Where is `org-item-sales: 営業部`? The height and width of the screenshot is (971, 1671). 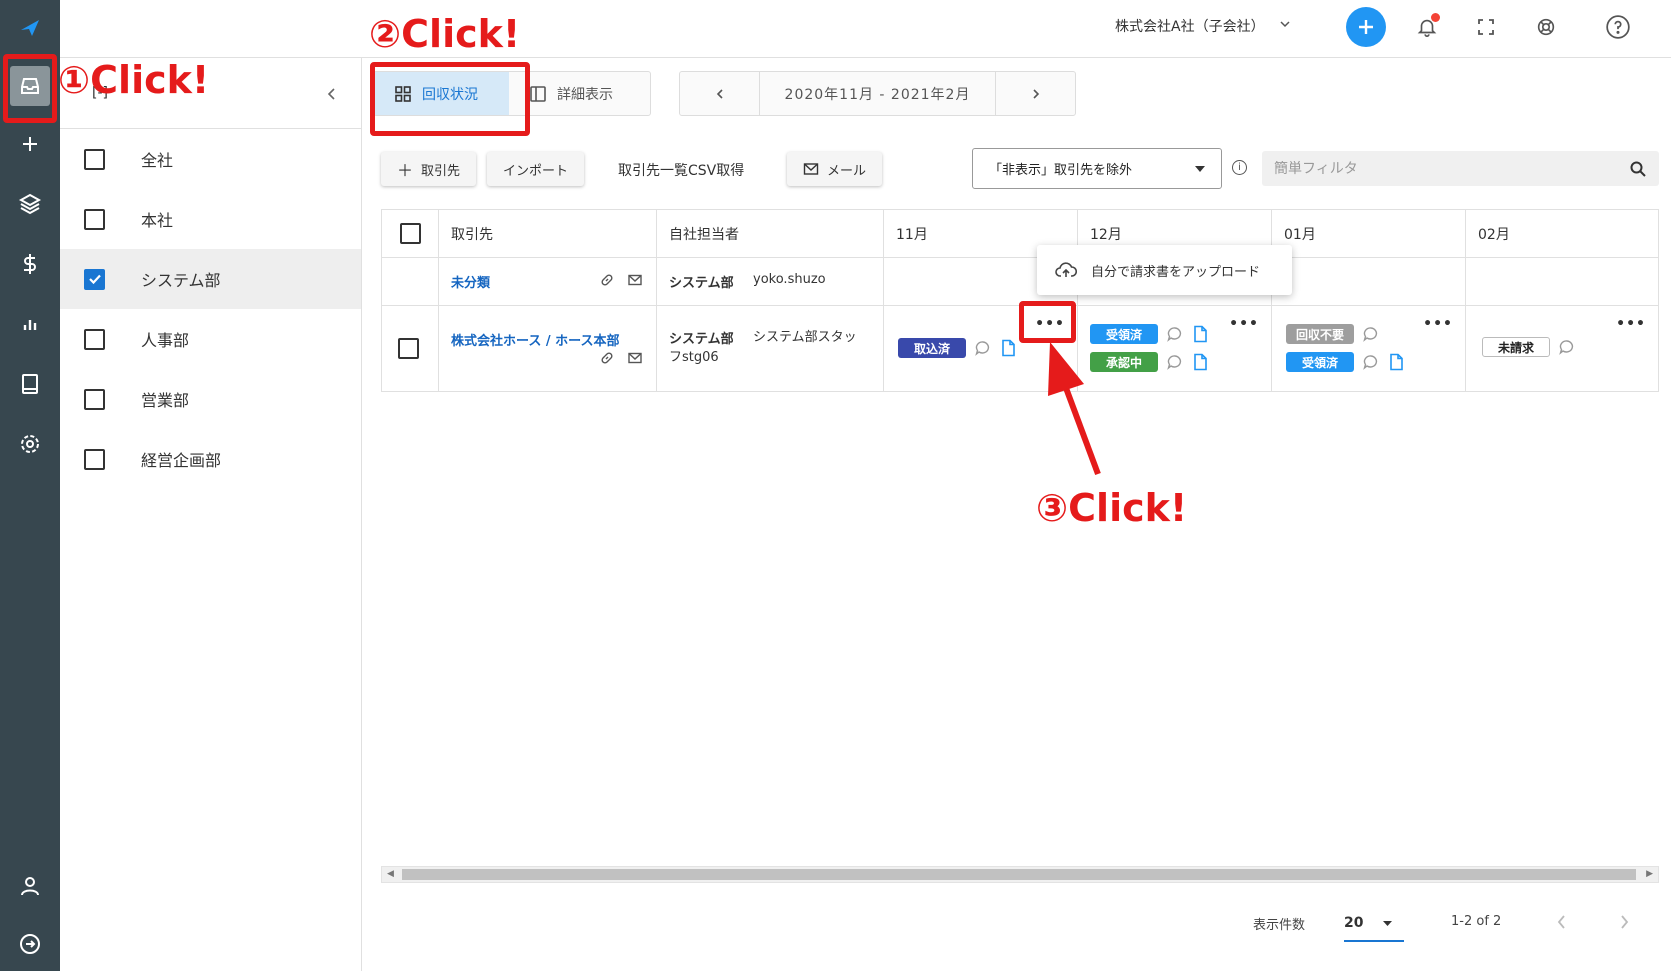
org-item-sales: 営業部 is located at coordinates (210, 399).